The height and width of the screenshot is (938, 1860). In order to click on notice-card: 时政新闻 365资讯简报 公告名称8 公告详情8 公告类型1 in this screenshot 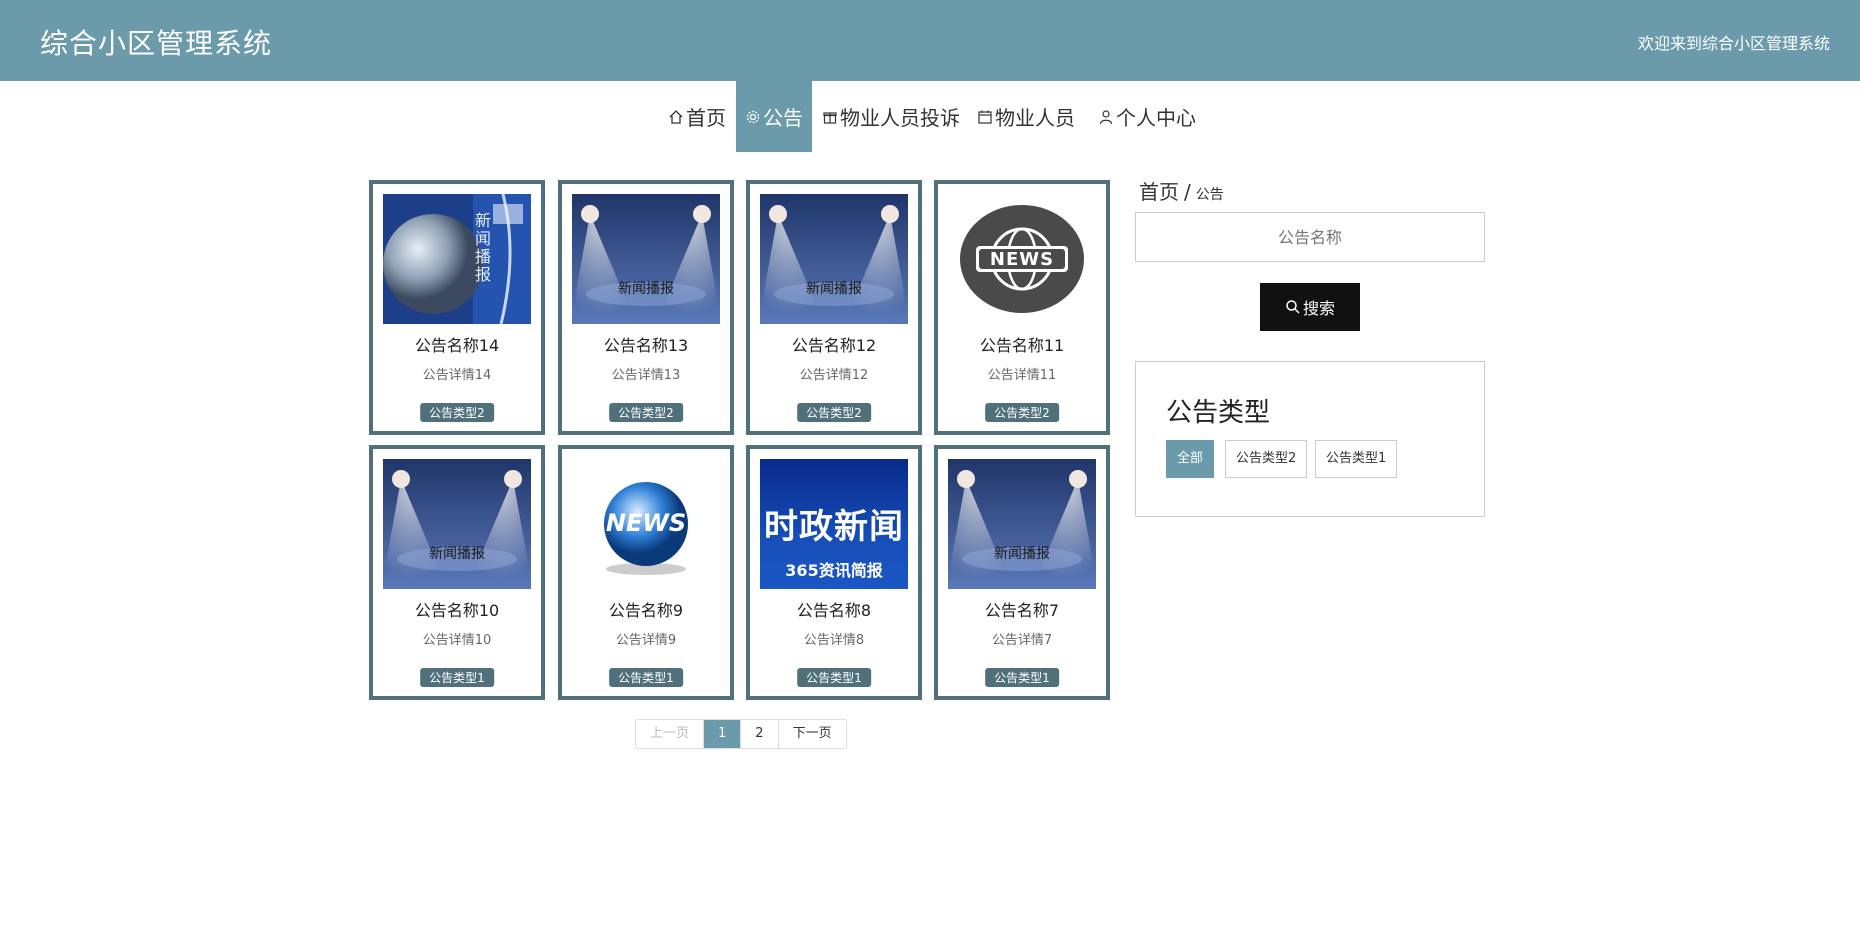, I will do `click(834, 572)`.